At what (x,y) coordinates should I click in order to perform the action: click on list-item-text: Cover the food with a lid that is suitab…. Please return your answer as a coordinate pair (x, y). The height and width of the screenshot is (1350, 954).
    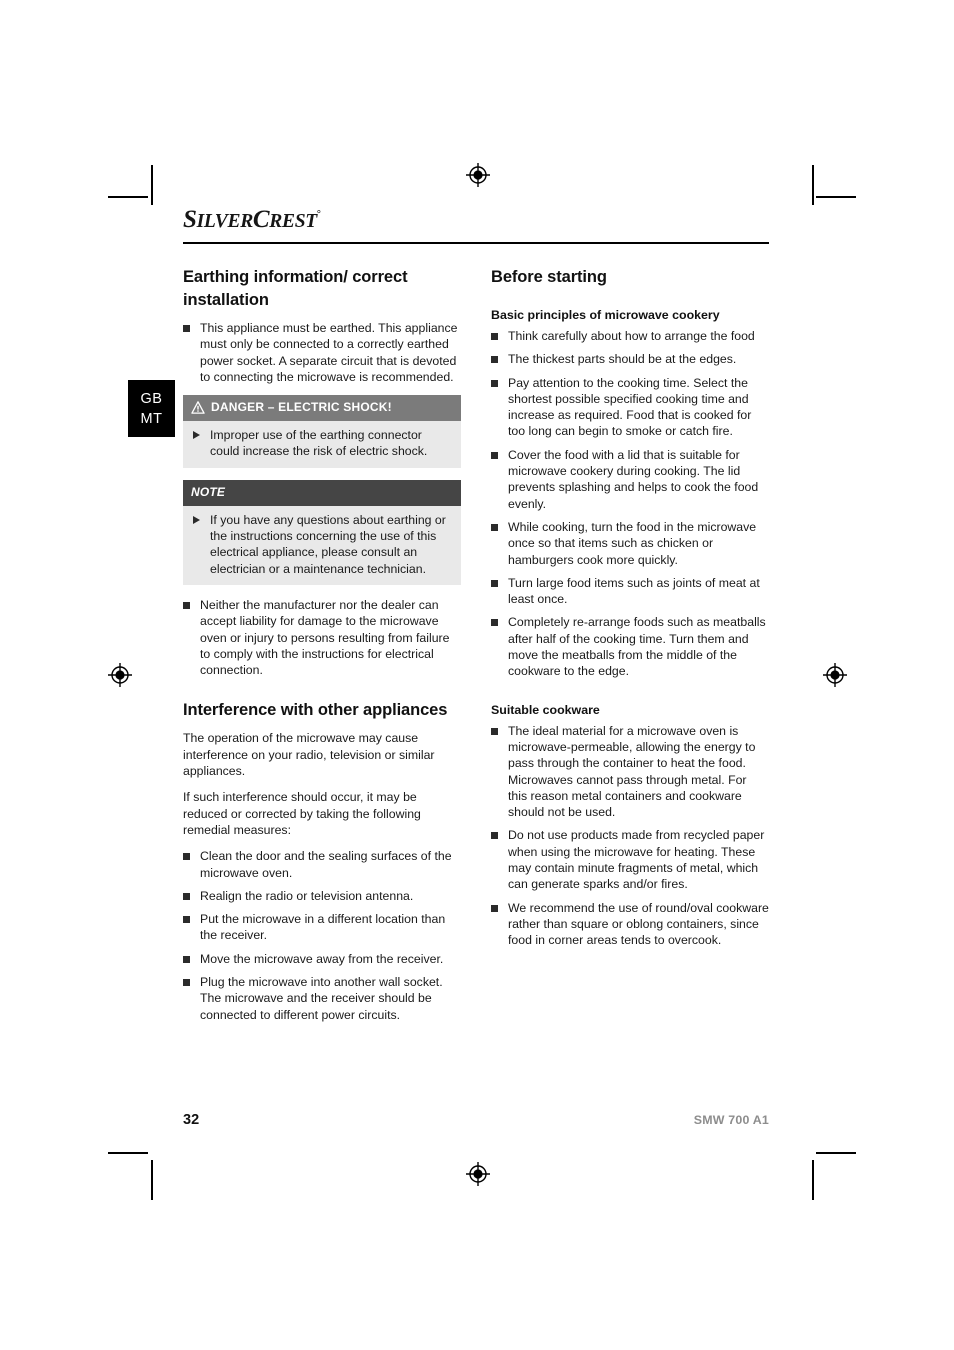
    Looking at the image, I should click on (633, 479).